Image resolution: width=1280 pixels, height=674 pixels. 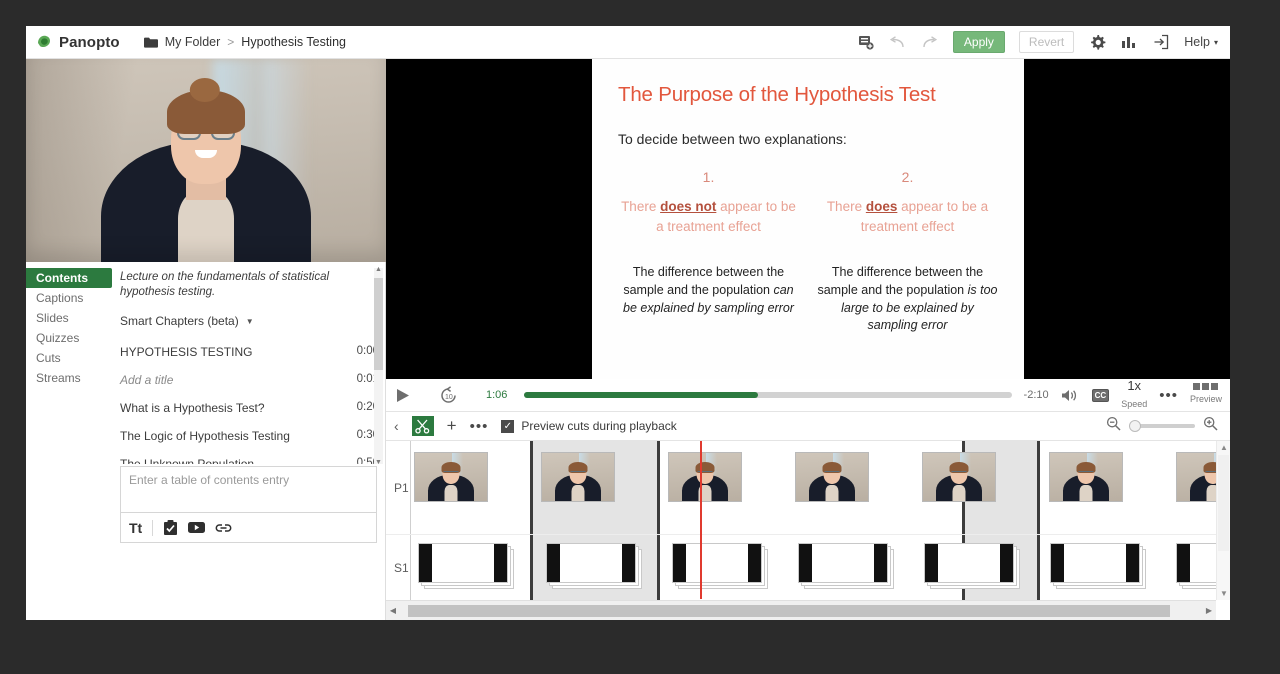 What do you see at coordinates (1129, 42) in the screenshot?
I see `bar-chart-icon` at bounding box center [1129, 42].